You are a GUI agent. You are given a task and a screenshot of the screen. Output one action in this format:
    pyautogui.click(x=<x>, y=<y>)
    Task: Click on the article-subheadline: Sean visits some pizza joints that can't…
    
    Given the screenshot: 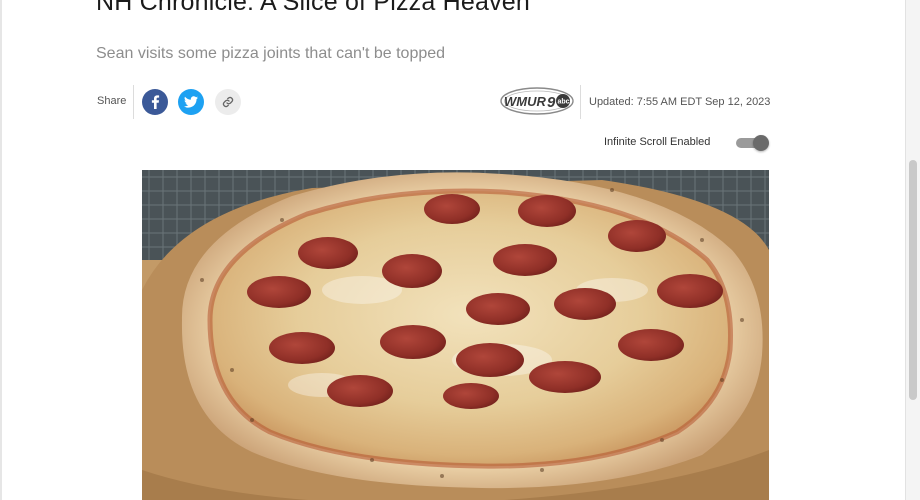 What is the action you would take?
    pyautogui.click(x=271, y=53)
    